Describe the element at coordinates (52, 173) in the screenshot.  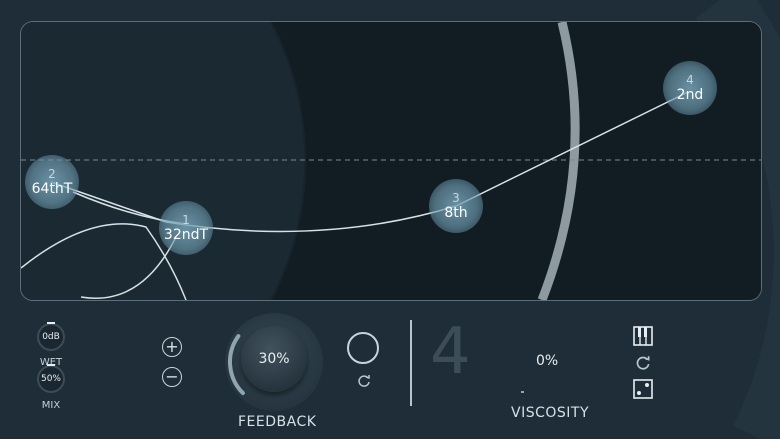
I see `node-index: 2` at that location.